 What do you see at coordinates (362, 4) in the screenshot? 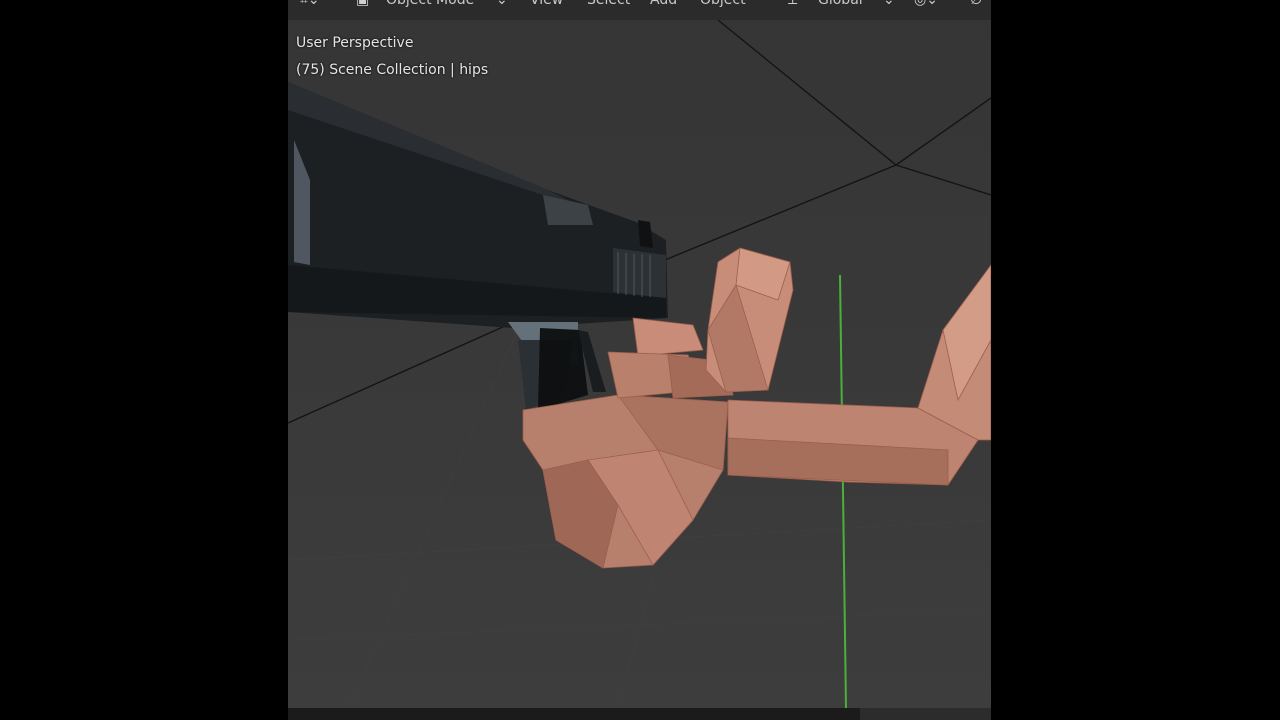
I see `object-cube-icon: ▣` at bounding box center [362, 4].